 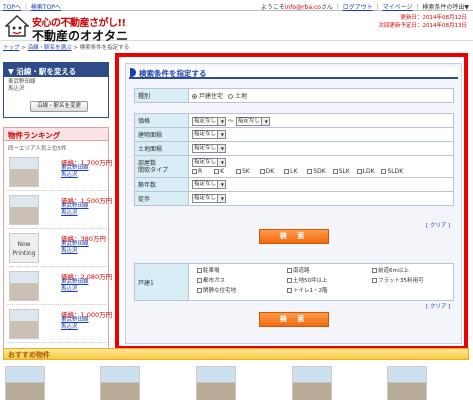 I want to click on search-top-link: 検索TOPへ, so click(x=46, y=7).